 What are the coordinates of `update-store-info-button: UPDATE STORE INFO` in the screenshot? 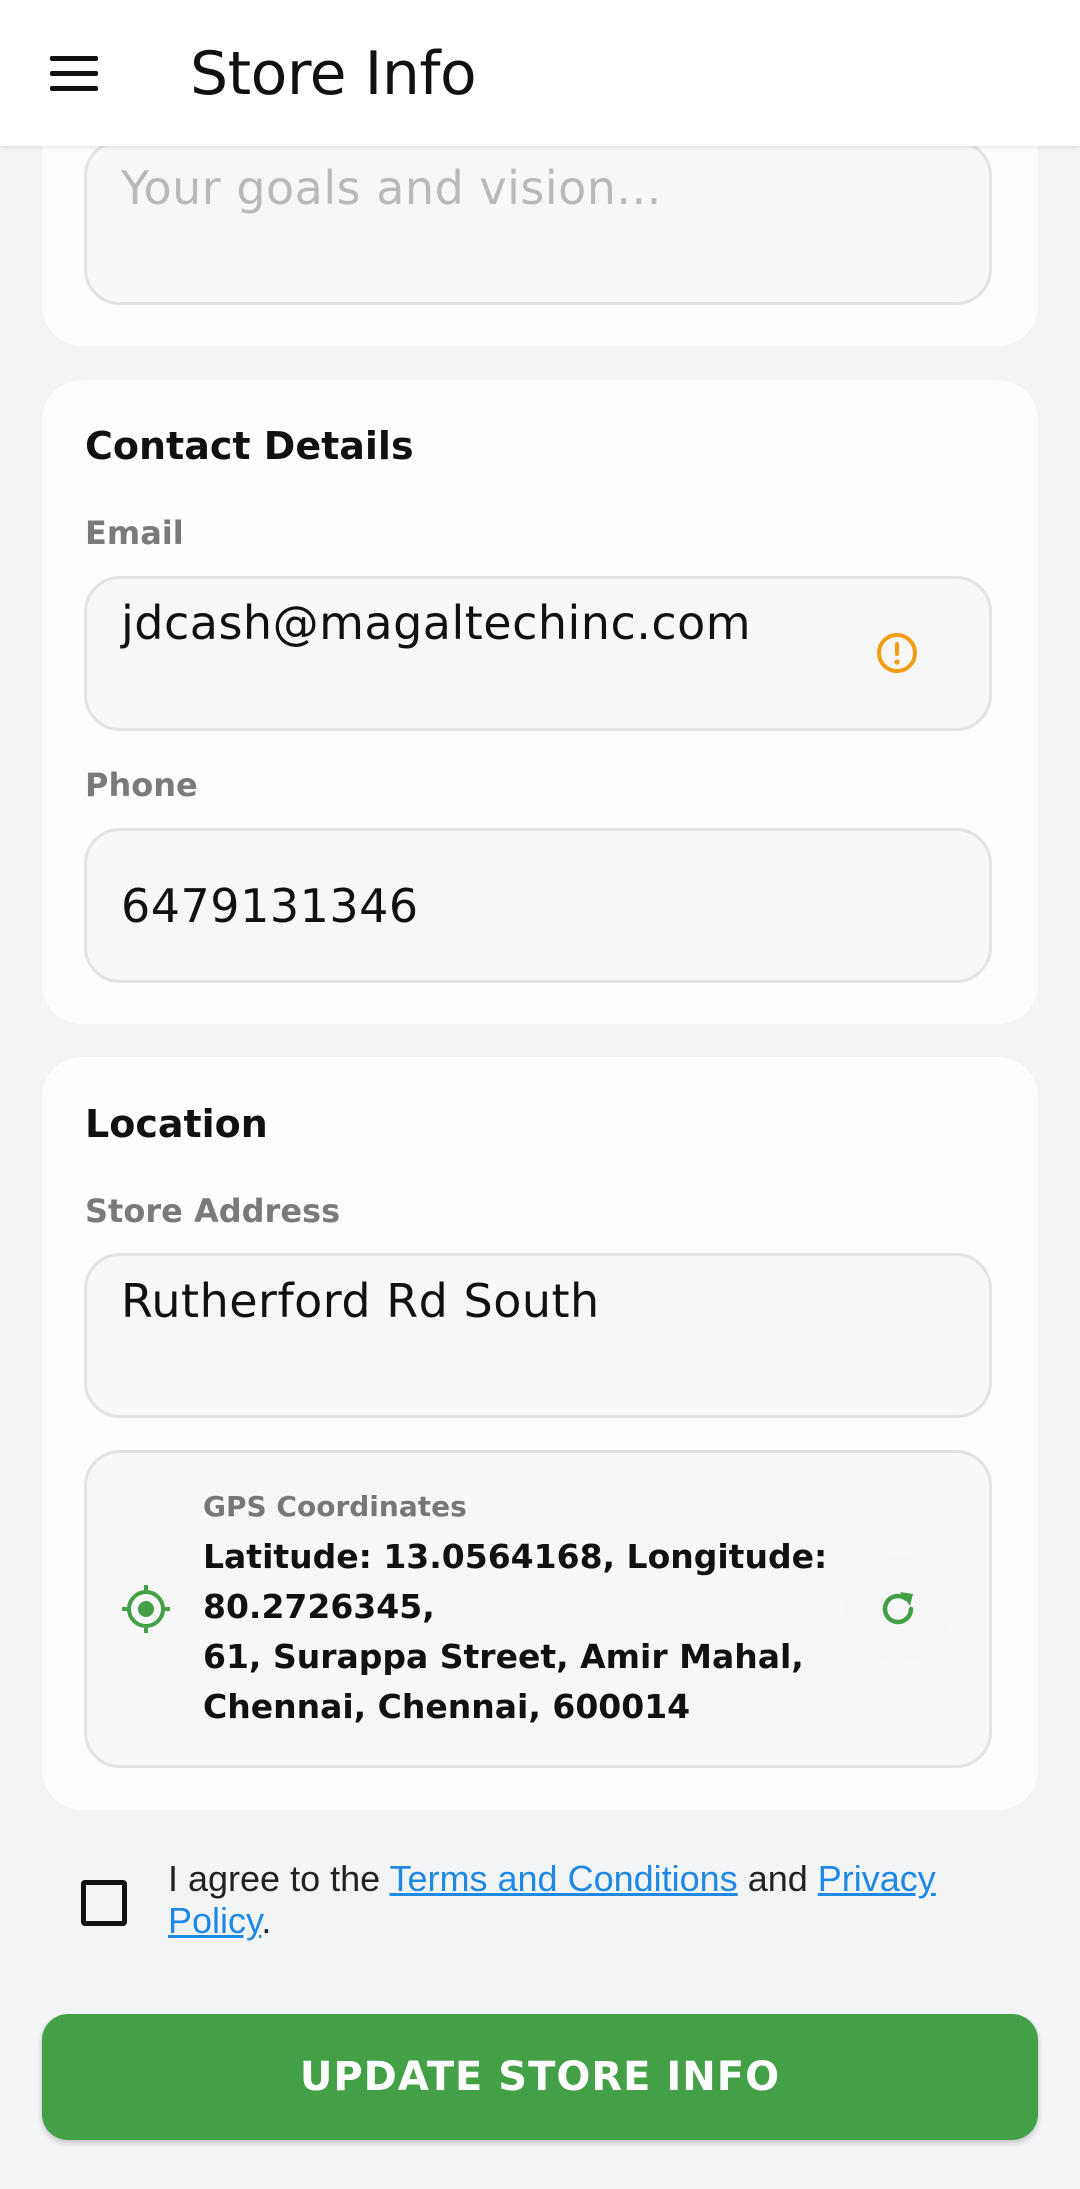 It's located at (540, 2077).